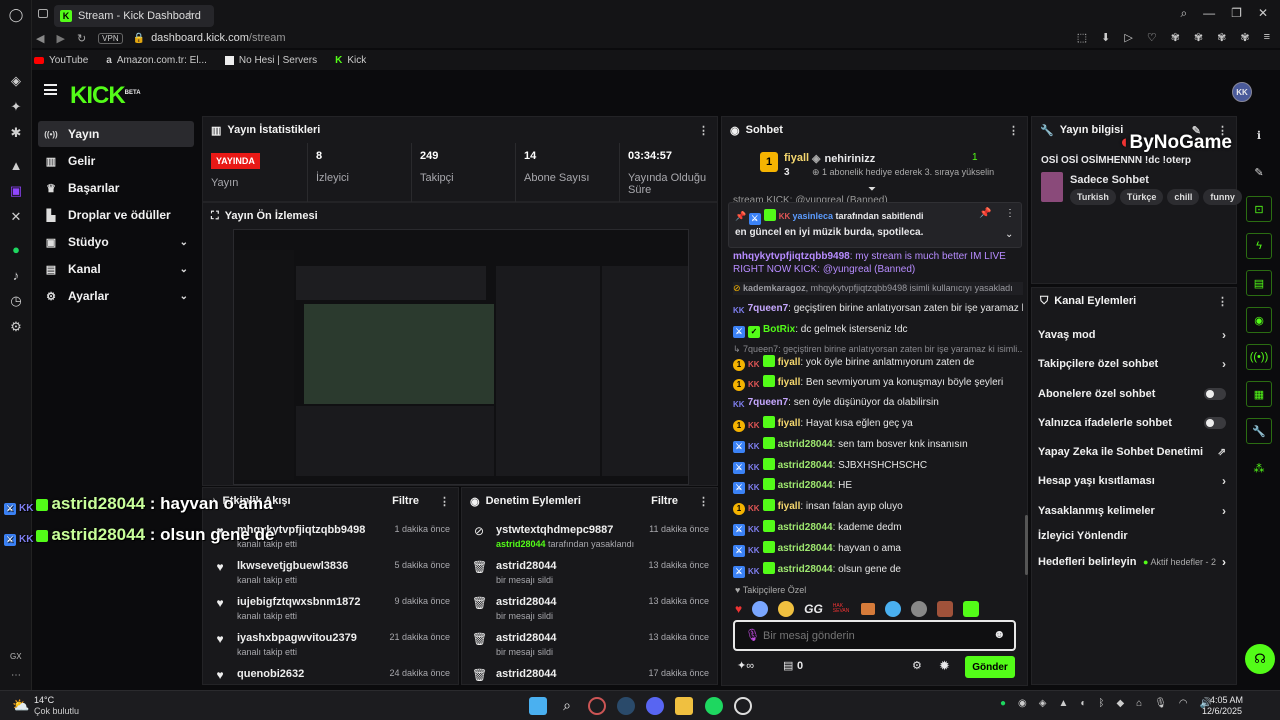  Describe the element at coordinates (1259, 431) in the screenshot. I see `wrench-icon: 🔧` at that location.